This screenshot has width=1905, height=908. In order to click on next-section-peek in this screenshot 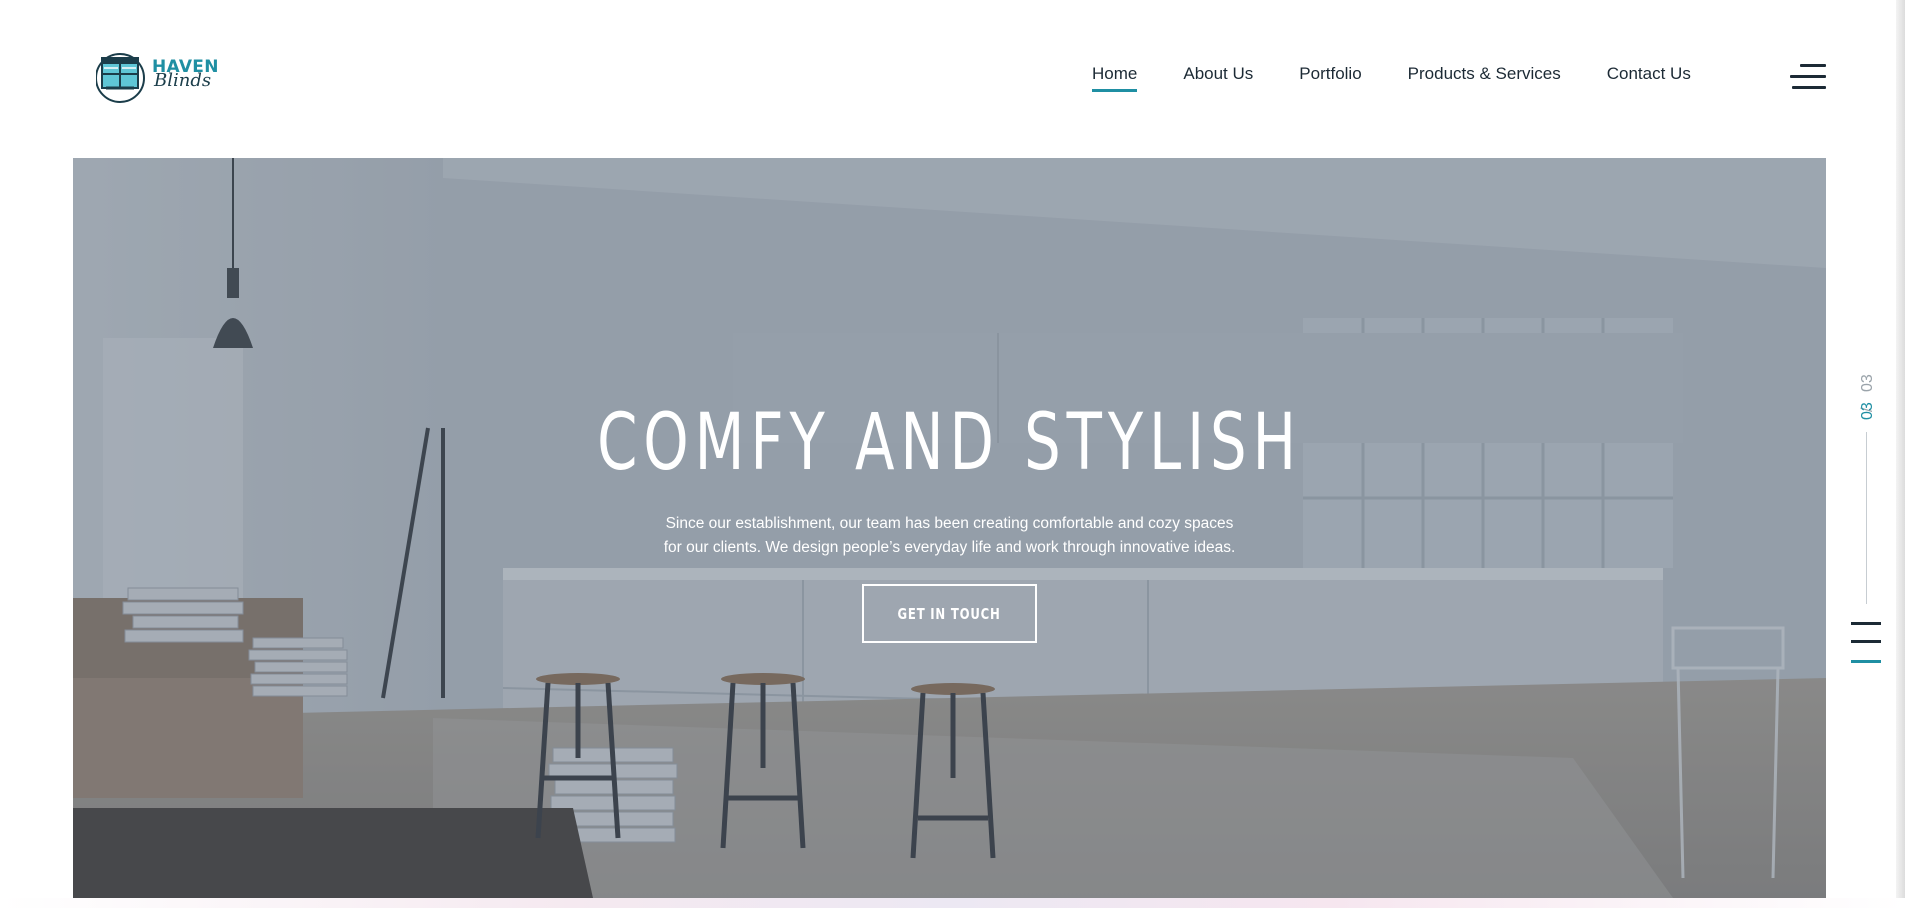, I will do `click(952, 903)`.